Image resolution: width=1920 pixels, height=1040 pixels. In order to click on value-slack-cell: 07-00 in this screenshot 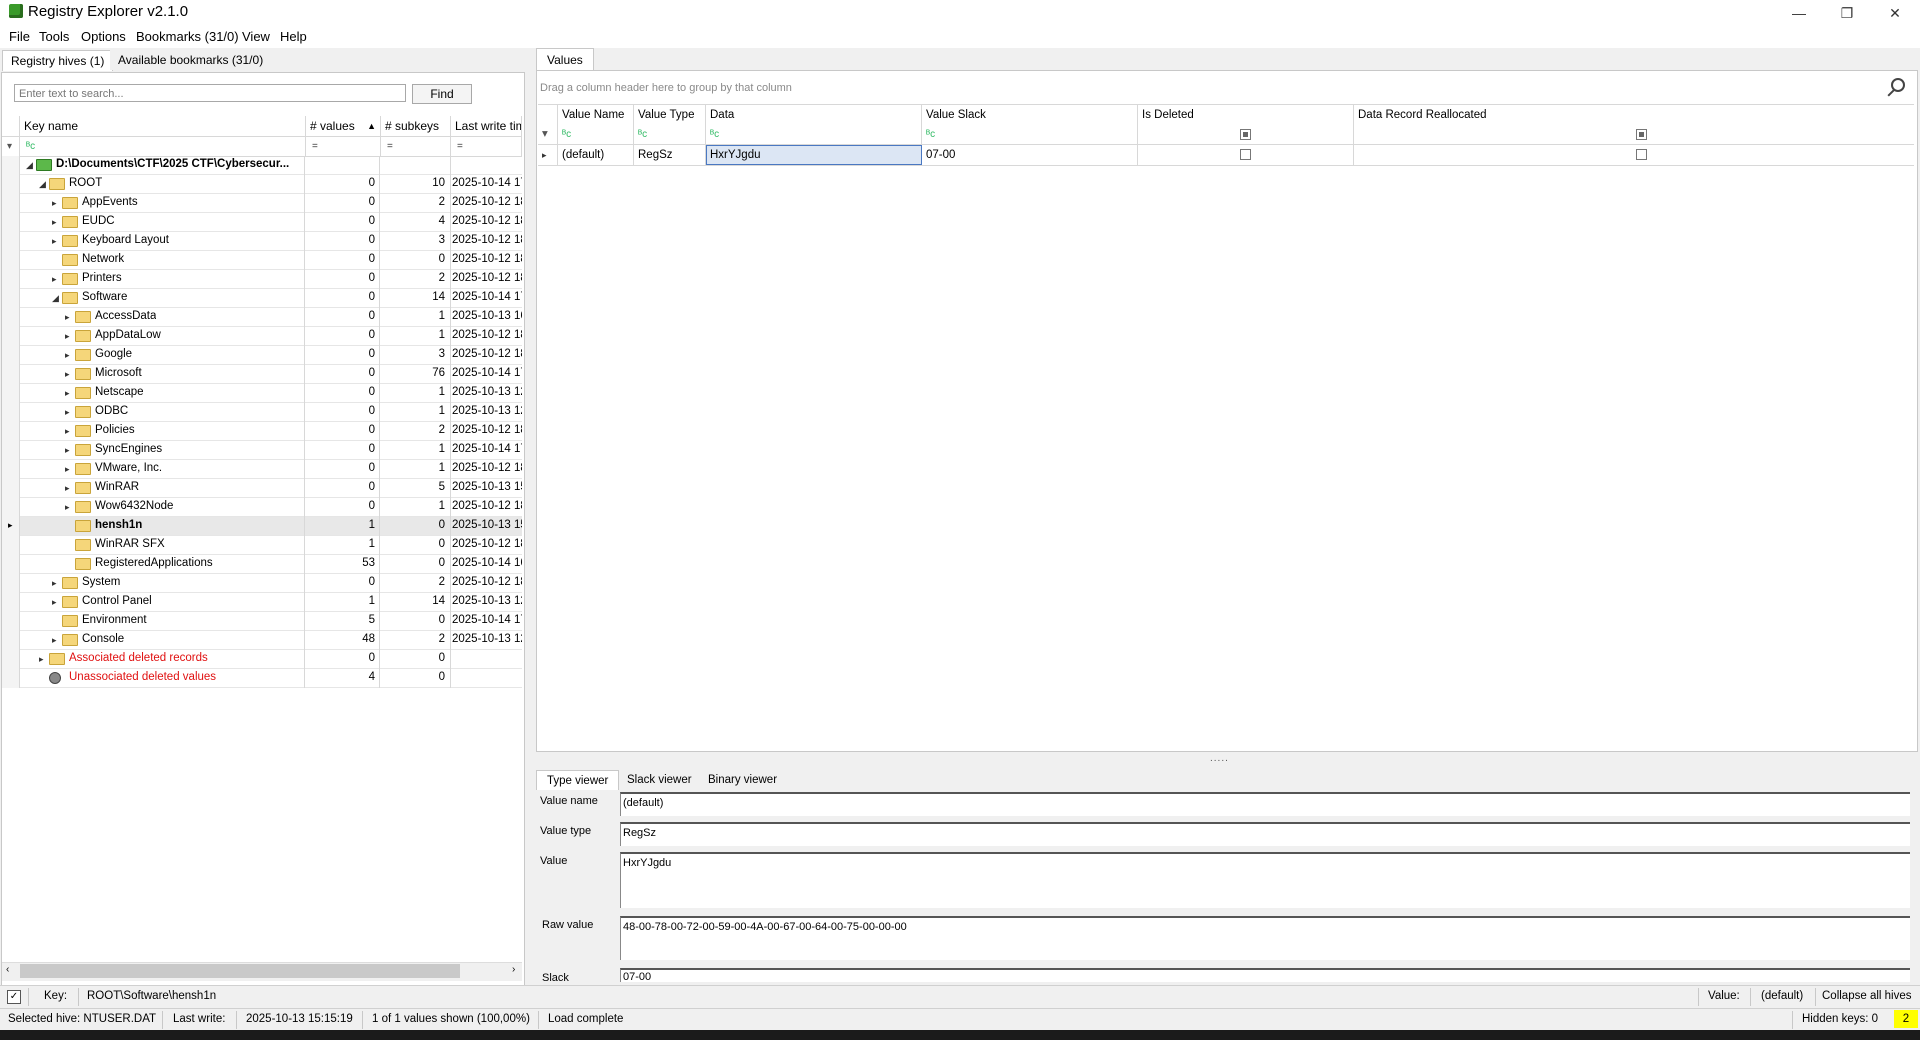, I will do `click(1030, 155)`.